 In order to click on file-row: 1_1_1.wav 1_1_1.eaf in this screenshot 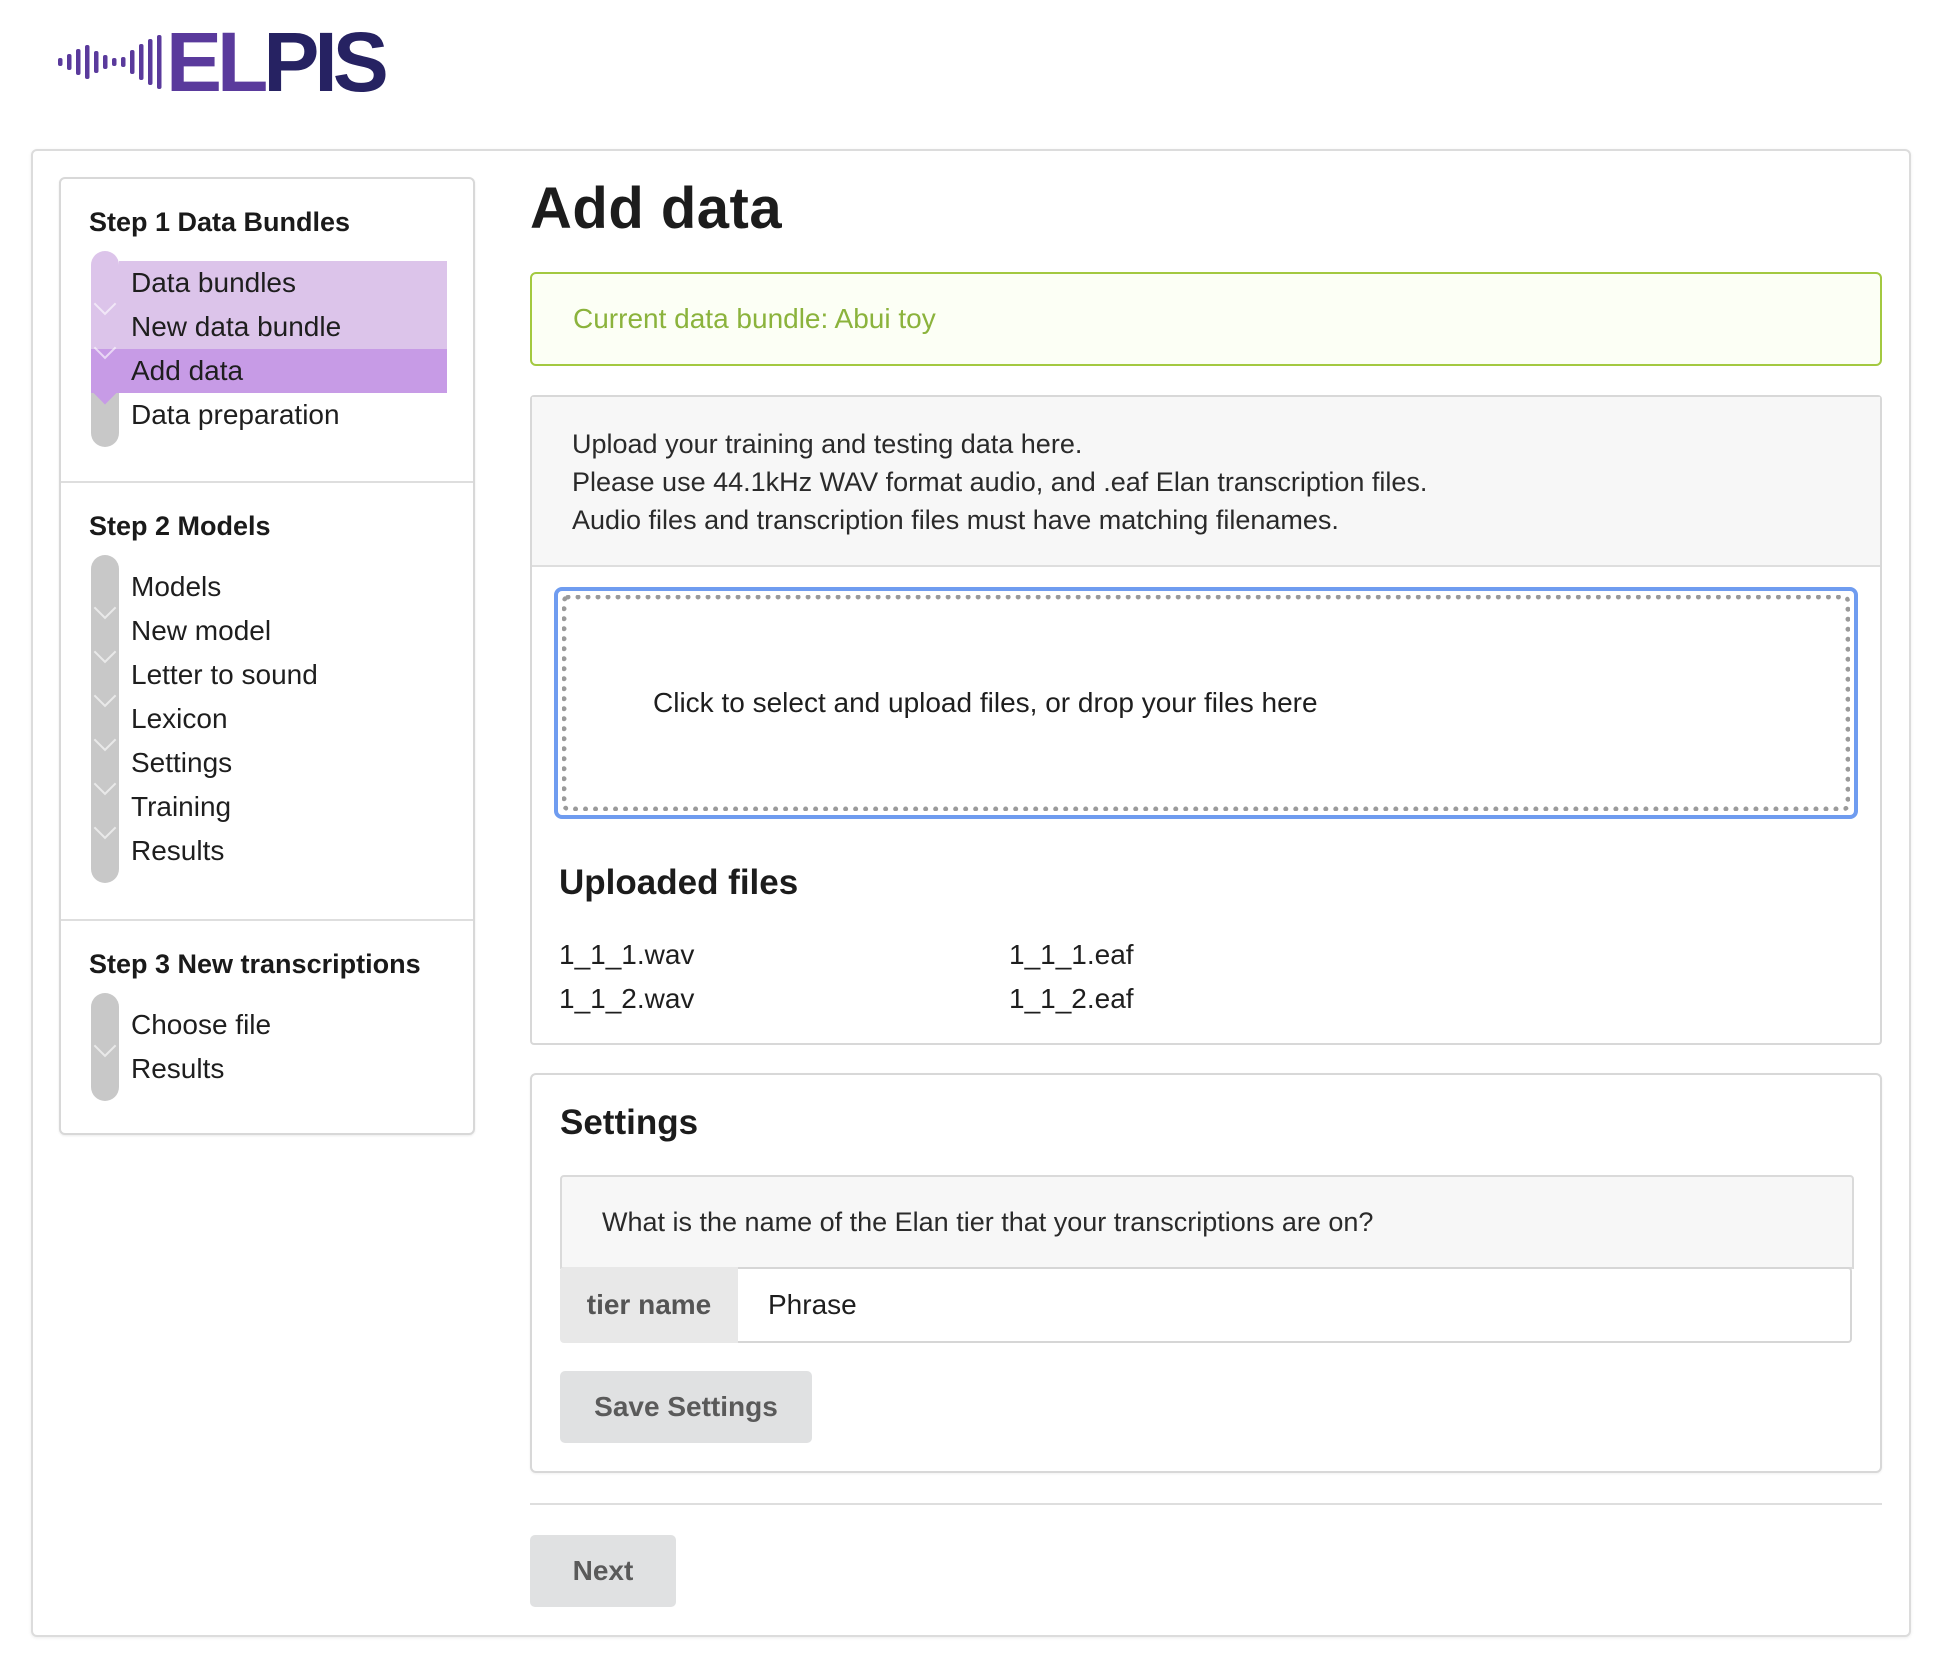, I will do `click(1009, 955)`.